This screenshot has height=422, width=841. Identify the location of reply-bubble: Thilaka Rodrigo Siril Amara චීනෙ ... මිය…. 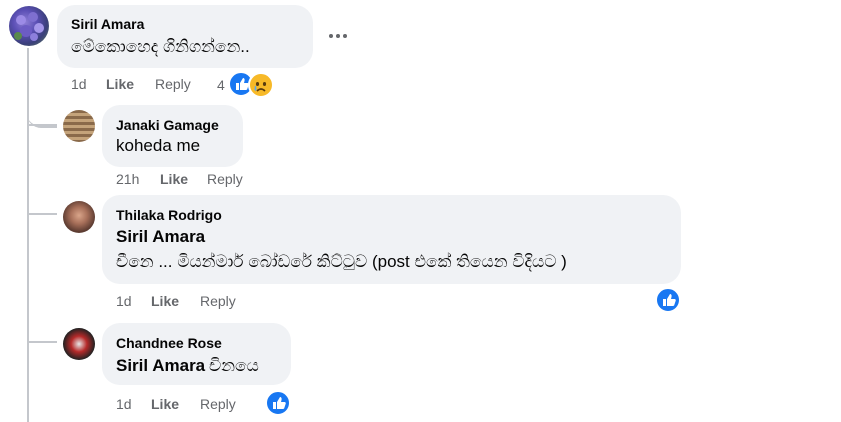
(391, 239).